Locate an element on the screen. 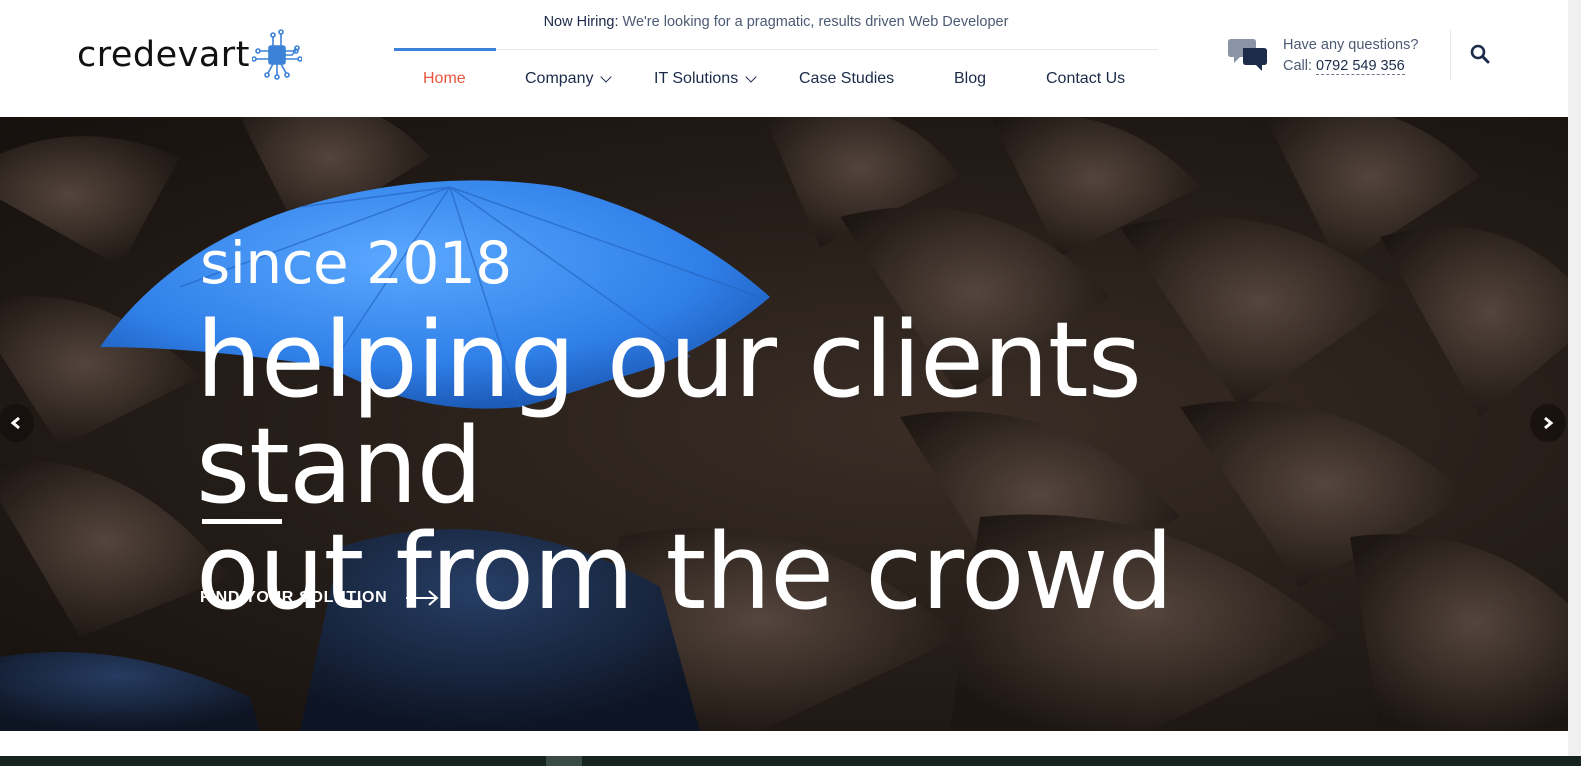  nav-item-label: IT Solutions is located at coordinates (696, 78).